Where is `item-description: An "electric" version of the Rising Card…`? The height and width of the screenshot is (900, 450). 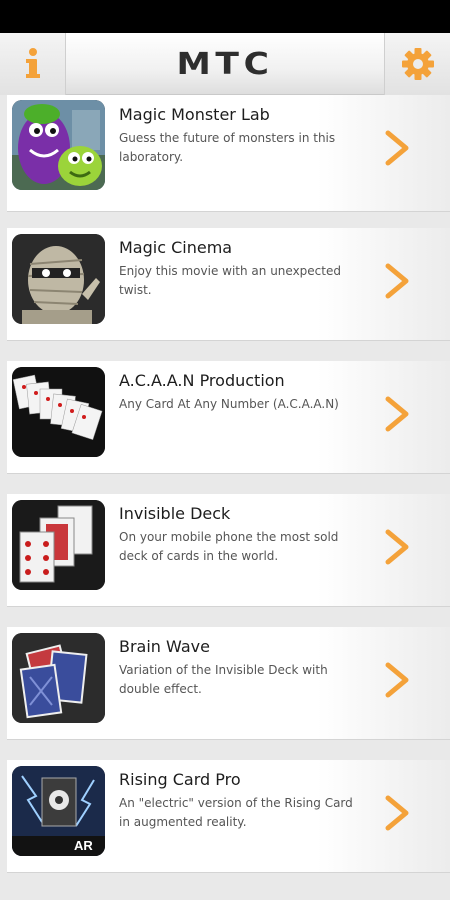 item-description: An "electric" version of the Rising Card… is located at coordinates (236, 812).